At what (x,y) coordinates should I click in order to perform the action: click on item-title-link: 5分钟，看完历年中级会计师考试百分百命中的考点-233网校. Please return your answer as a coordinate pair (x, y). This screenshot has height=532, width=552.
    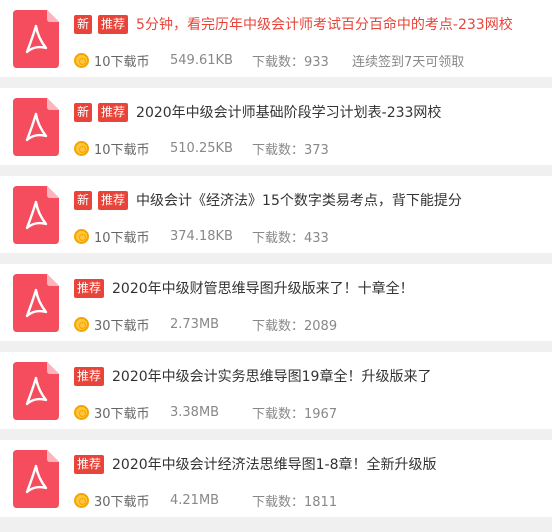
    Looking at the image, I should click on (324, 24).